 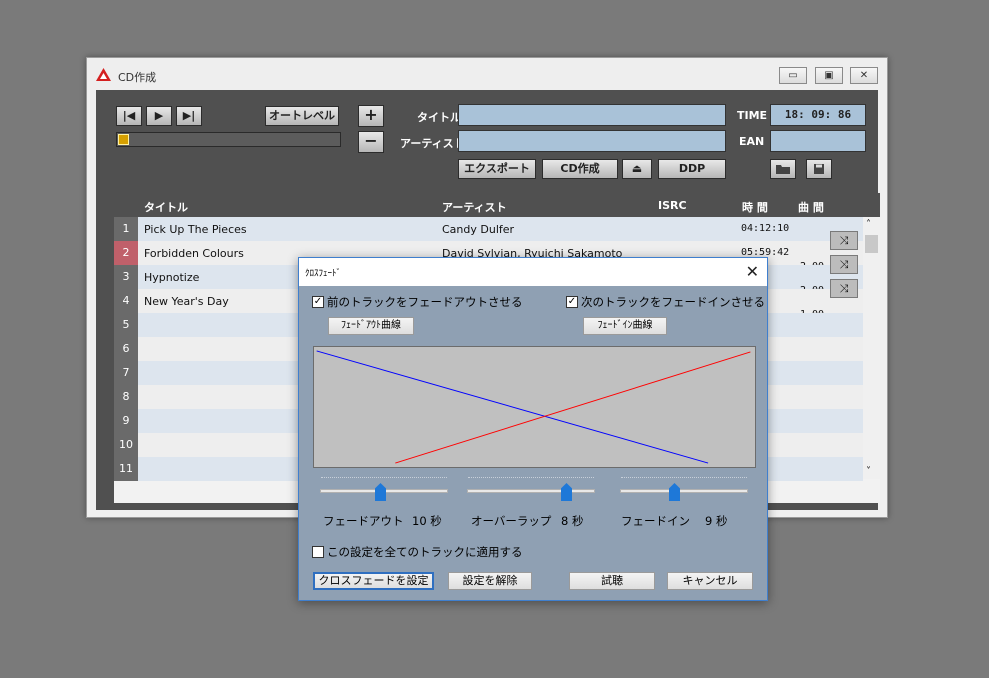 What do you see at coordinates (186, 301) in the screenshot?
I see `track-title: New Year's Day` at bounding box center [186, 301].